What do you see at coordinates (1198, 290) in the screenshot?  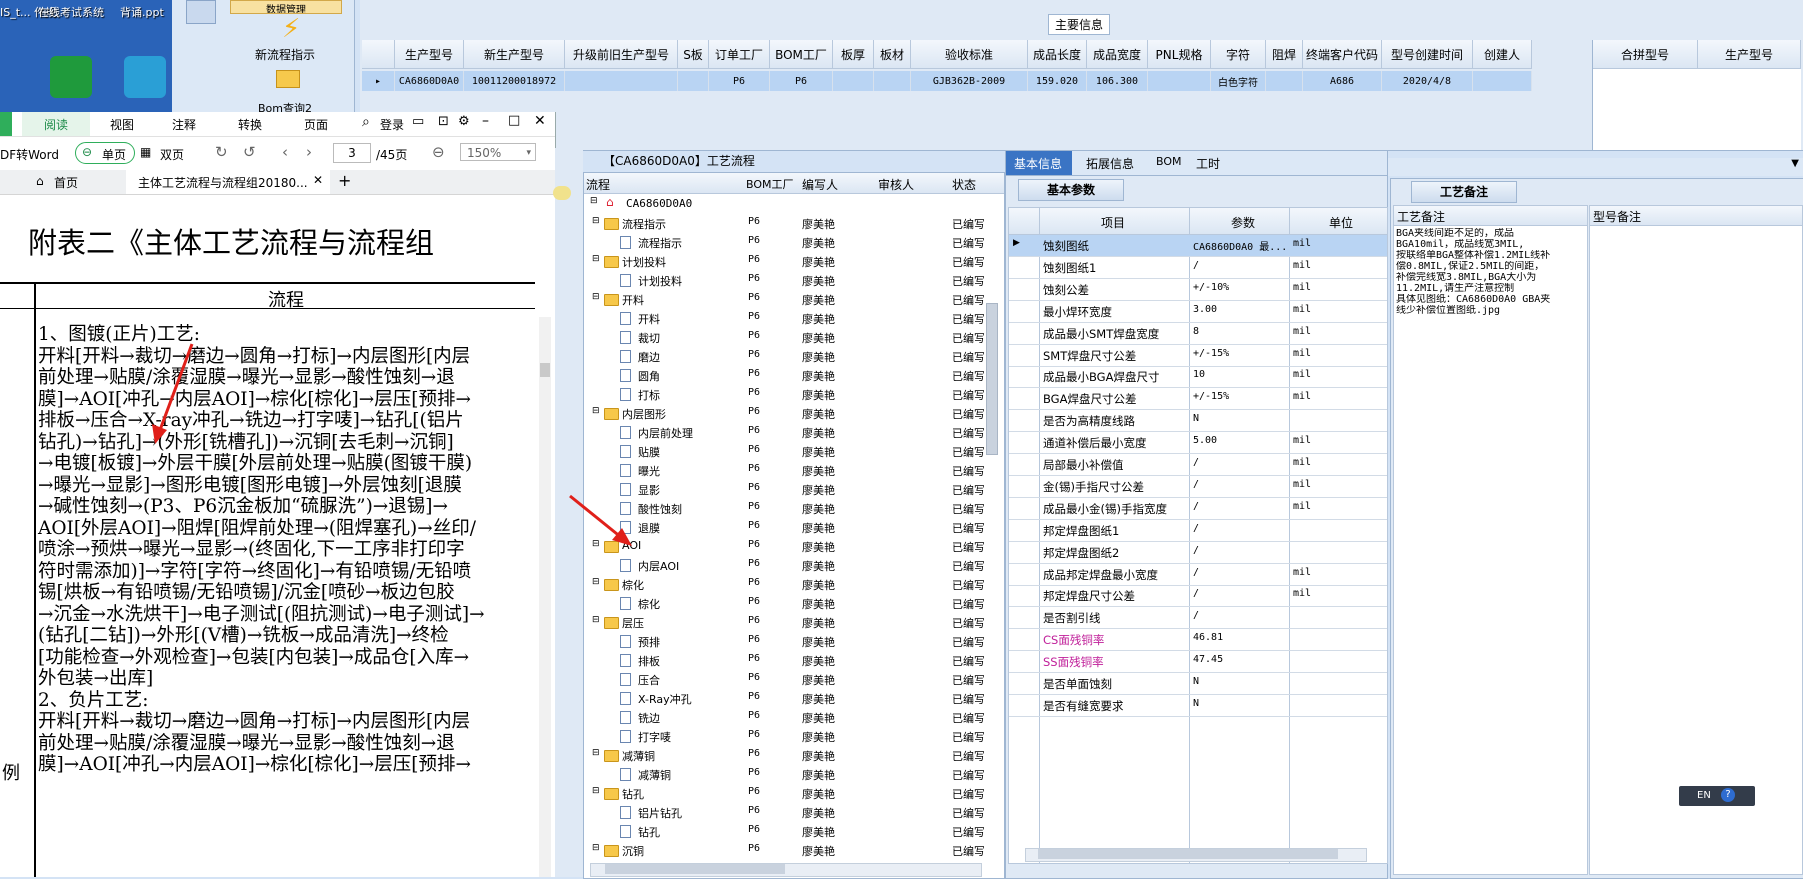 I see `param-row: 蚀刻公差 +/-10% mil` at bounding box center [1198, 290].